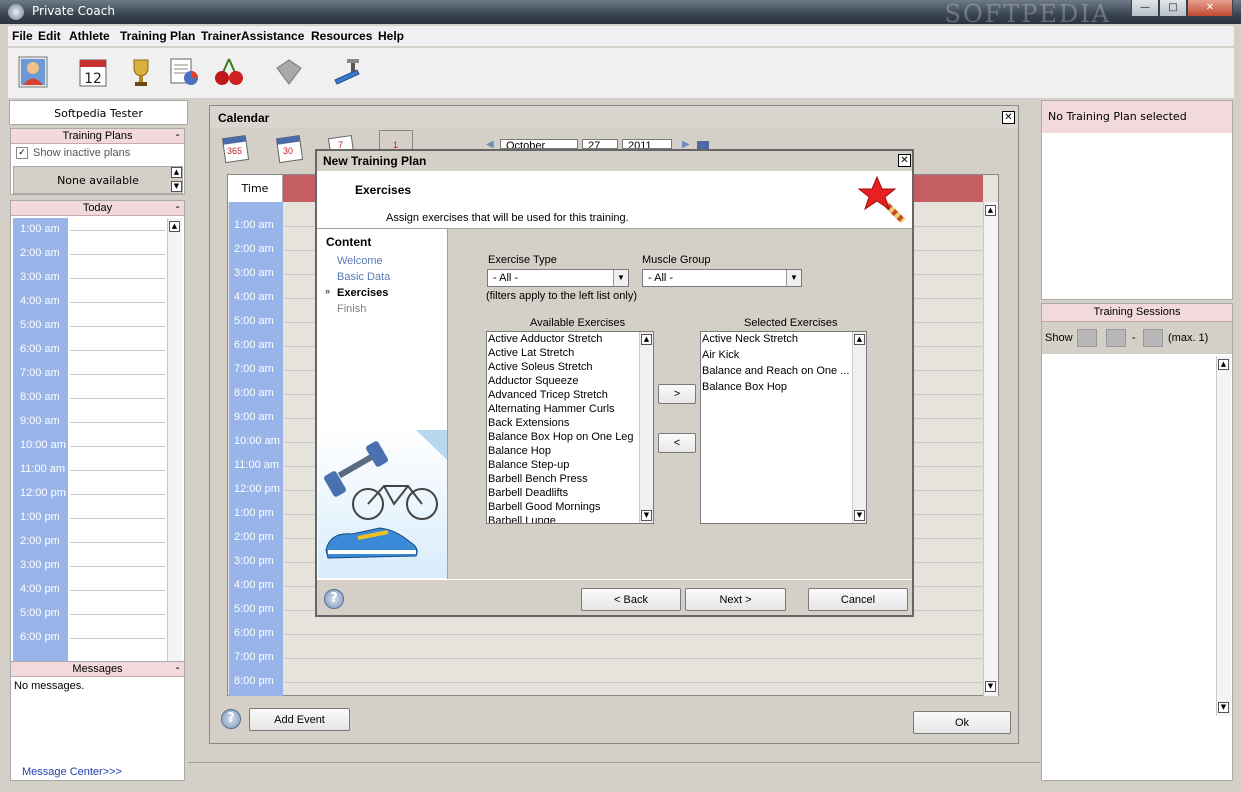 The image size is (1241, 792). Describe the element at coordinates (528, 465) in the screenshot. I see `list-item: Balance Step-up` at that location.